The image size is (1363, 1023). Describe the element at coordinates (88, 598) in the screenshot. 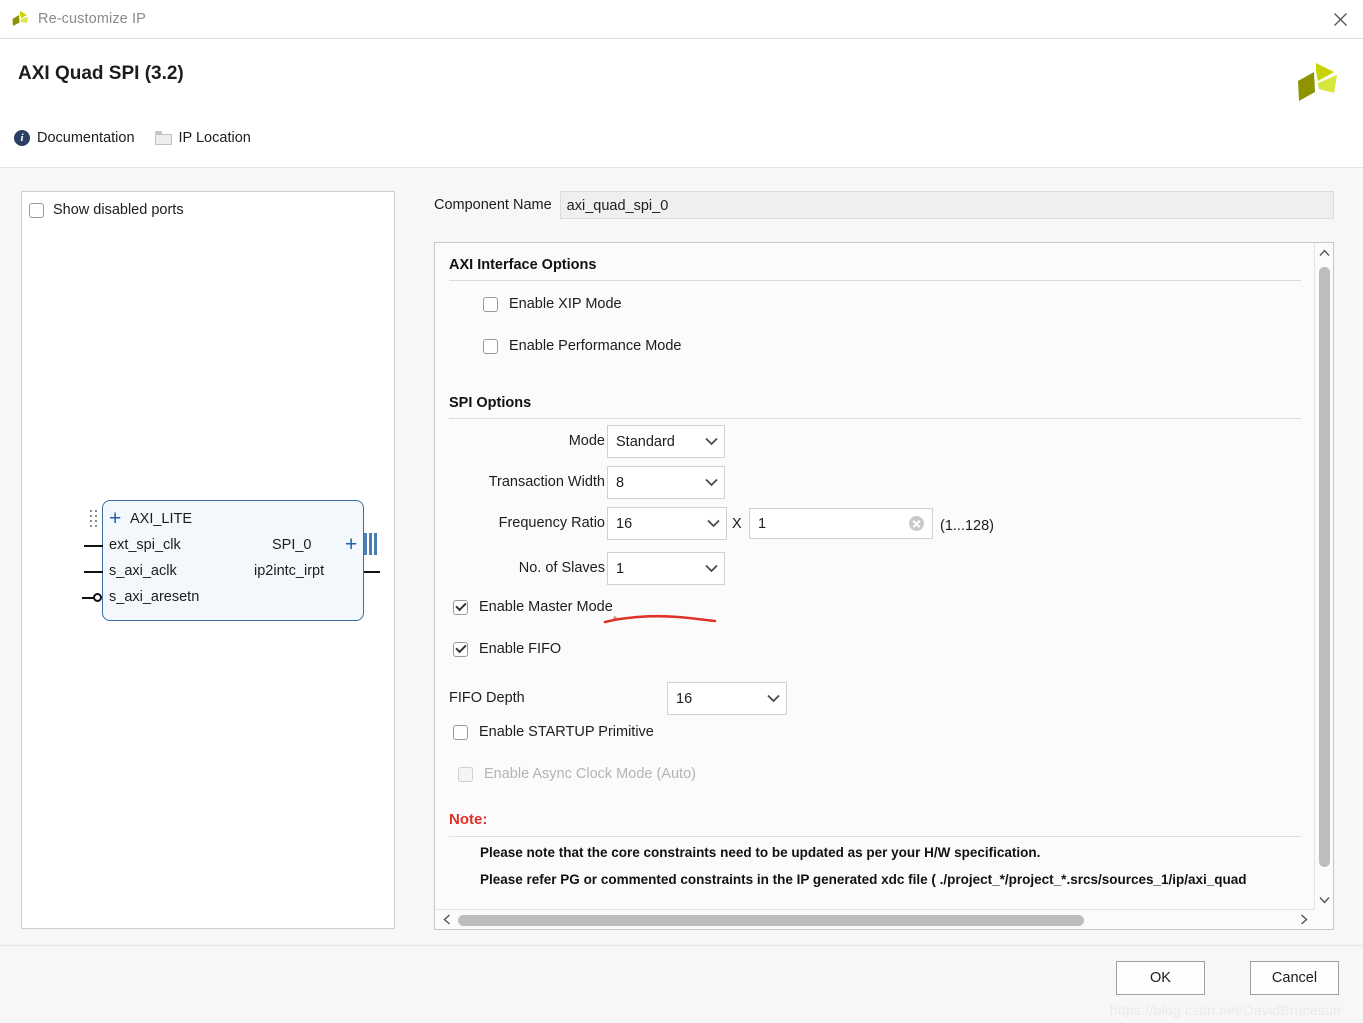

I see `s-axi-aresetn-stub` at that location.